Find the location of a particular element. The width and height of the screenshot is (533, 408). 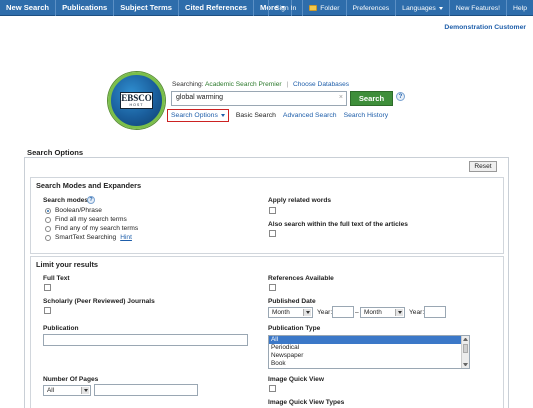

list-item: All is located at coordinates (369, 340).